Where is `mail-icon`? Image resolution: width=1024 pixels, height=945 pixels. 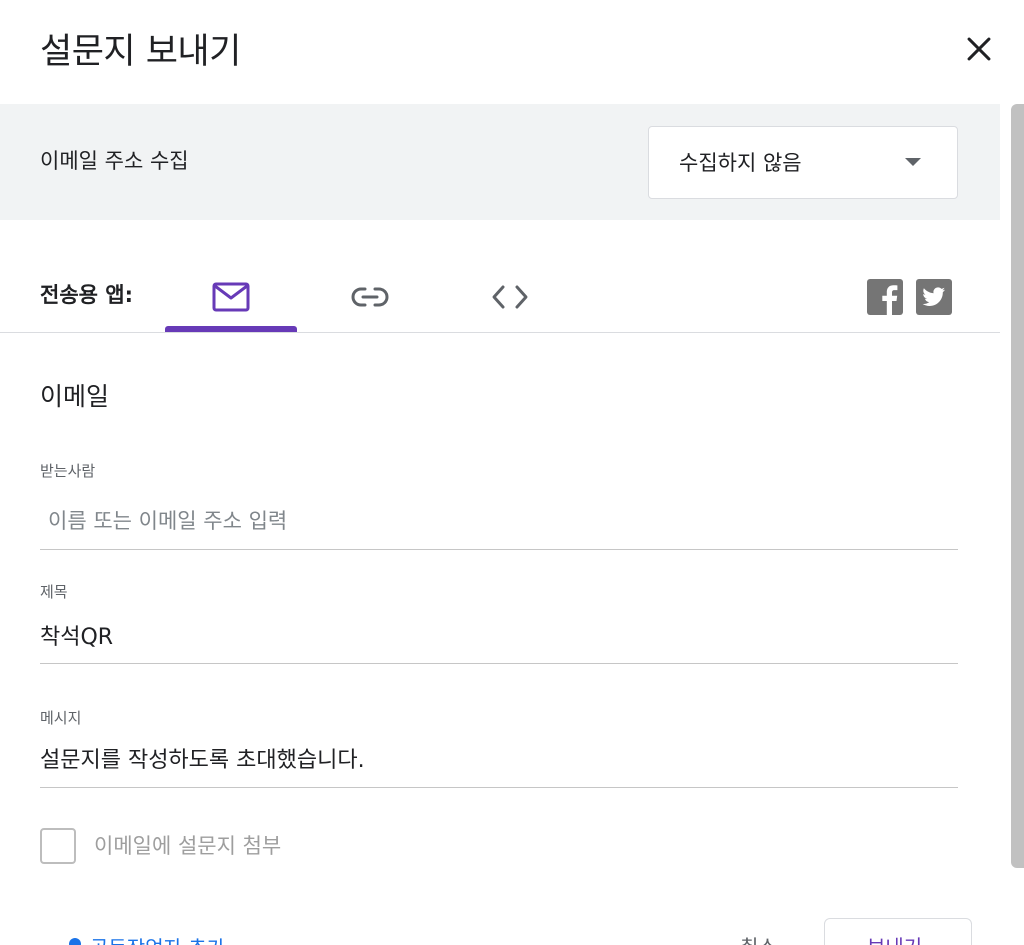
mail-icon is located at coordinates (231, 297).